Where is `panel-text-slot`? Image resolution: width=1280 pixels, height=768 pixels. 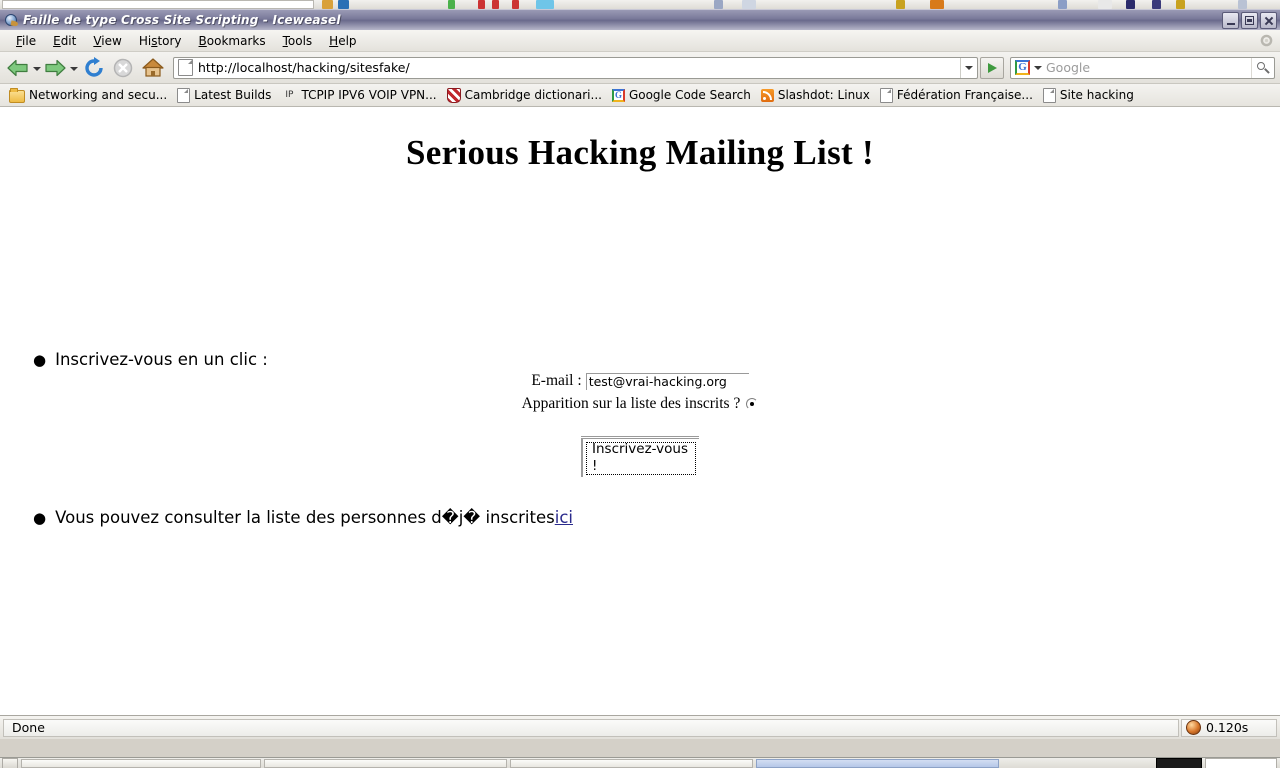 panel-text-slot is located at coordinates (158, 4).